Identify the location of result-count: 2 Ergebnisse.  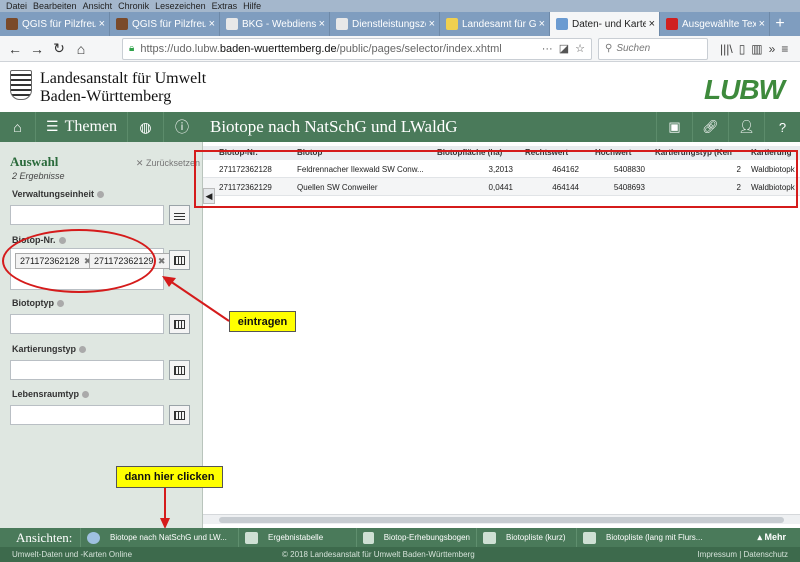
(38, 176).